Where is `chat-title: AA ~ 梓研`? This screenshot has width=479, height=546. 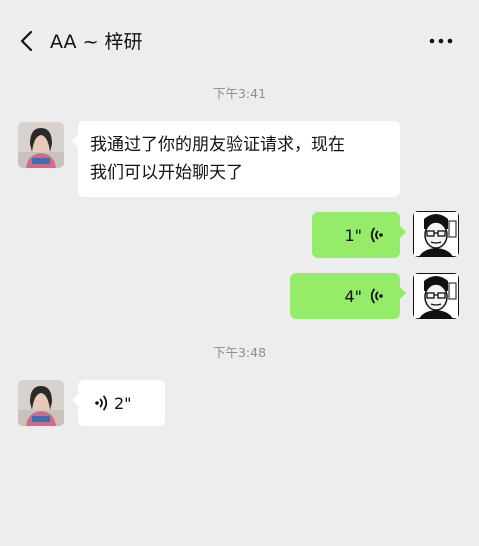 chat-title: AA ~ 梓研 is located at coordinates (96, 42).